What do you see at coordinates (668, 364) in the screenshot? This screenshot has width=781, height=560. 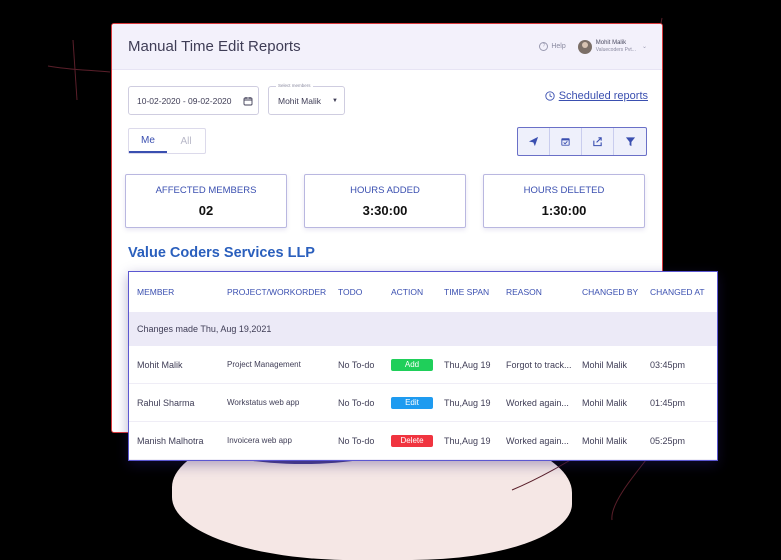 I see `changed-at-cell: 03:45pm` at bounding box center [668, 364].